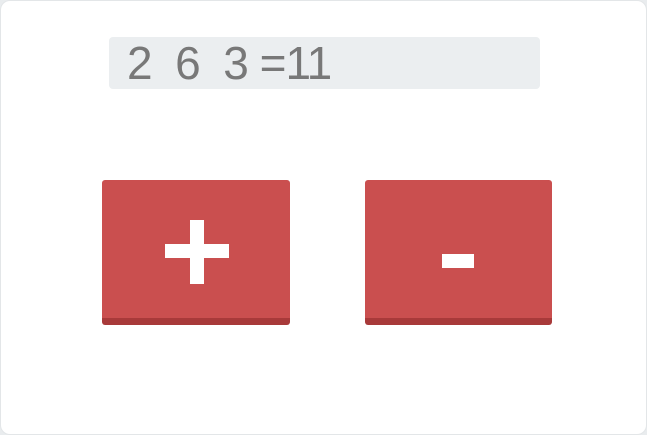  Describe the element at coordinates (458, 261) in the screenshot. I see `minus-icon` at that location.